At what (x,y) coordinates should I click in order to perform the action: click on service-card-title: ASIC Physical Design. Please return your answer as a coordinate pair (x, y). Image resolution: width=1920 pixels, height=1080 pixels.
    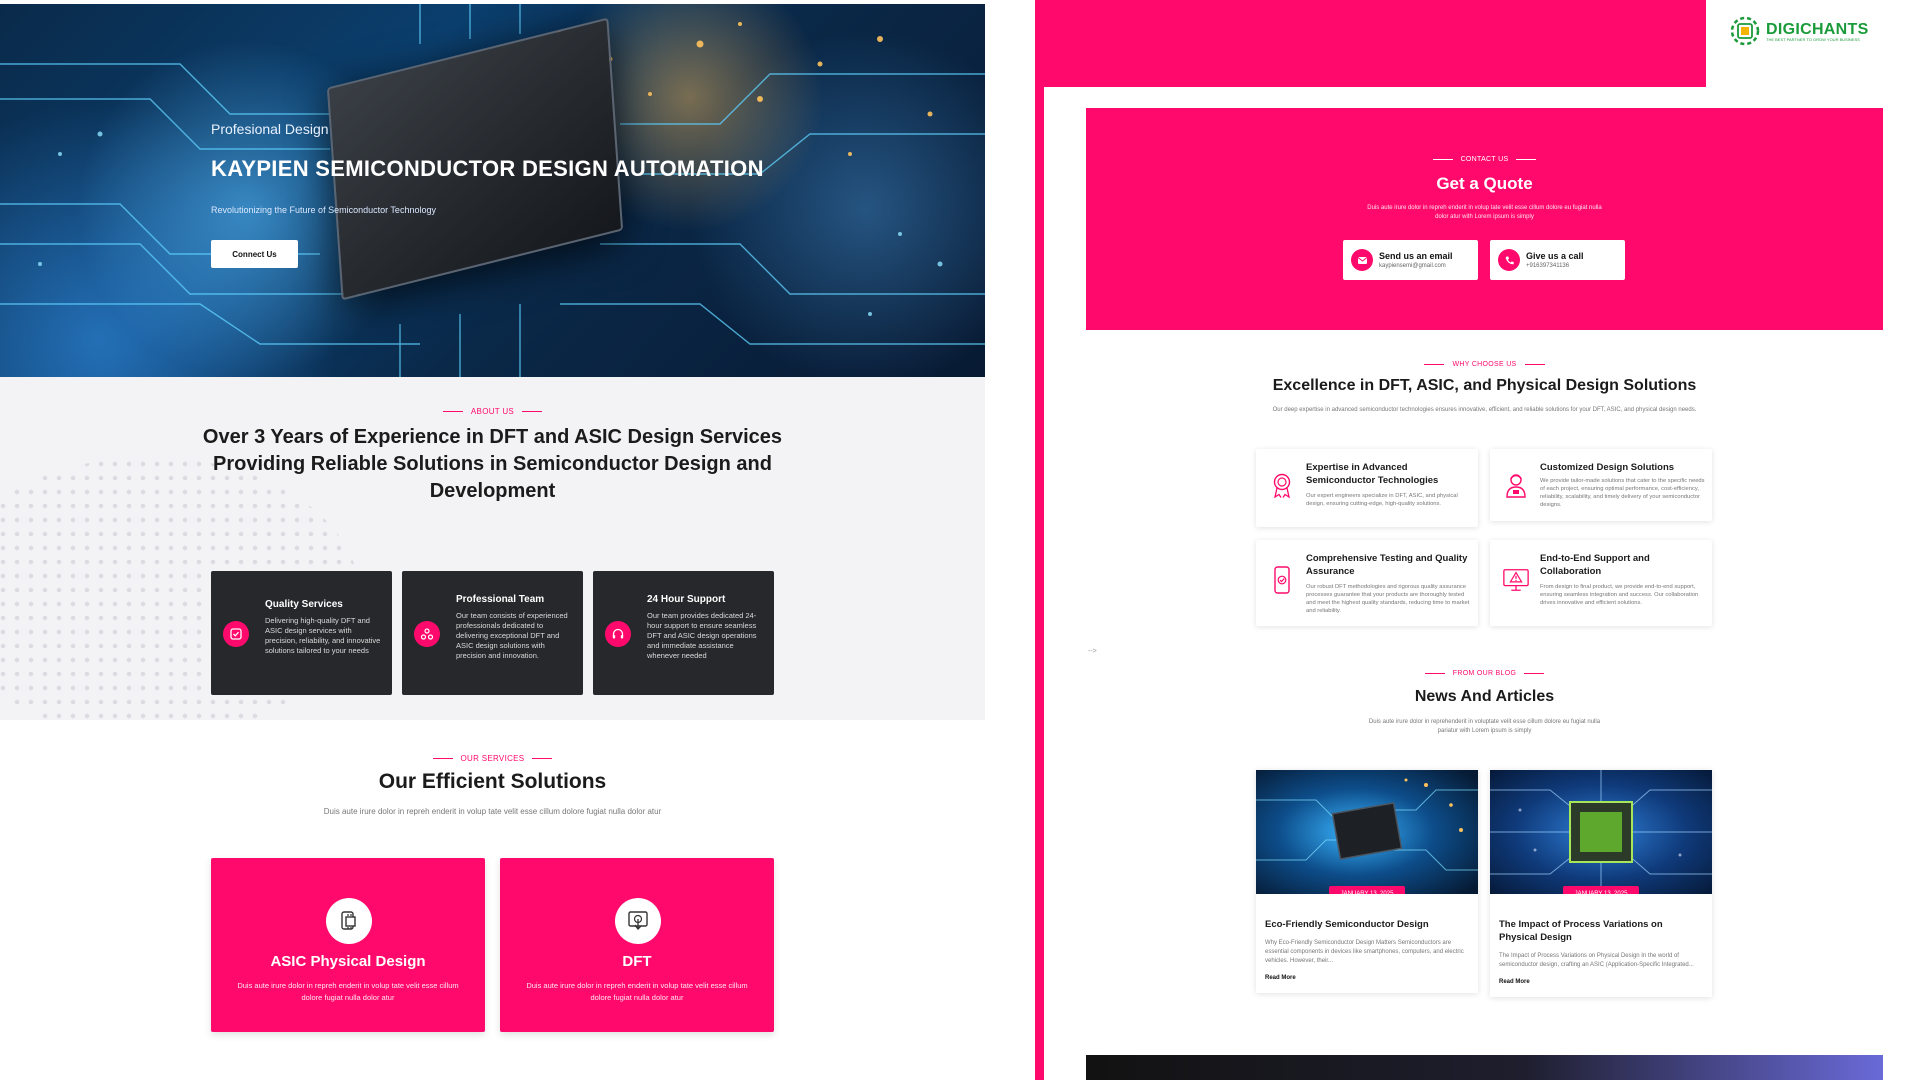
    Looking at the image, I should click on (348, 961).